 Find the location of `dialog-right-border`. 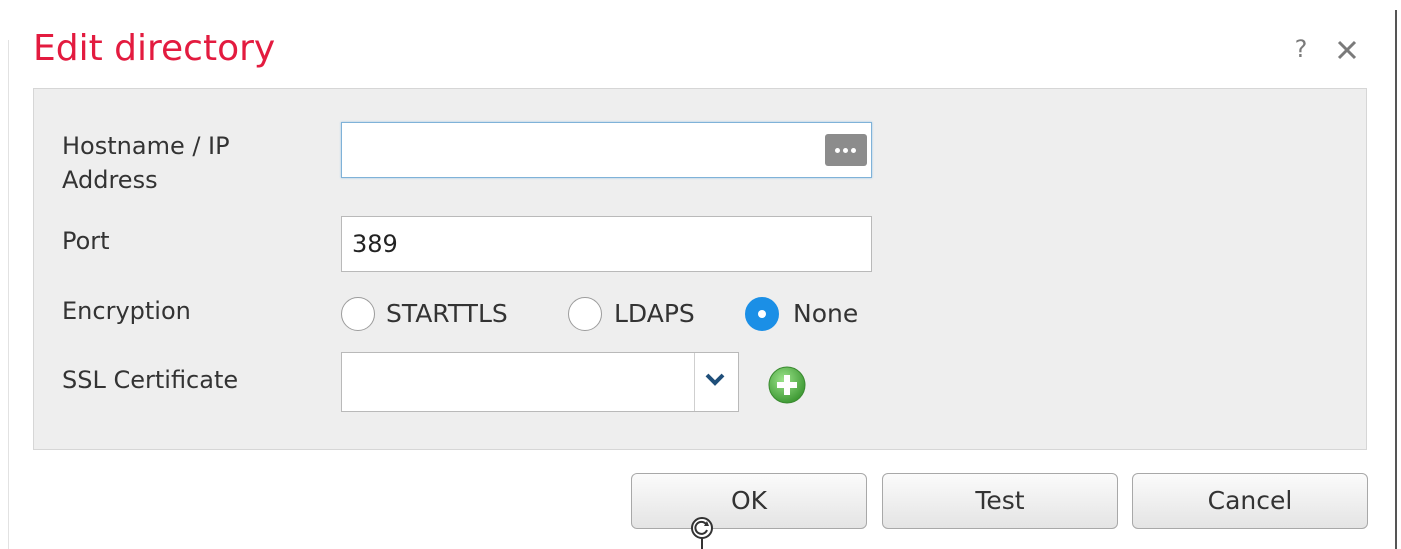

dialog-right-border is located at coordinates (1396, 279).